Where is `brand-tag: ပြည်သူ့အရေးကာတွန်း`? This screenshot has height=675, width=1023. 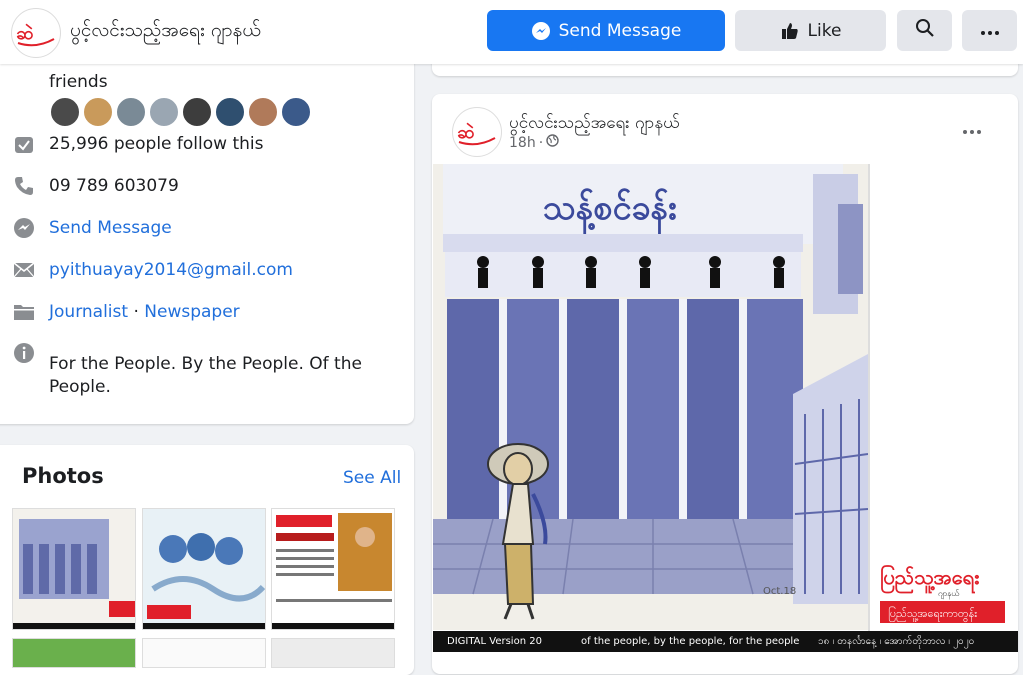
brand-tag: ပြည်သူ့အရေးကာတွန်း is located at coordinates (932, 614).